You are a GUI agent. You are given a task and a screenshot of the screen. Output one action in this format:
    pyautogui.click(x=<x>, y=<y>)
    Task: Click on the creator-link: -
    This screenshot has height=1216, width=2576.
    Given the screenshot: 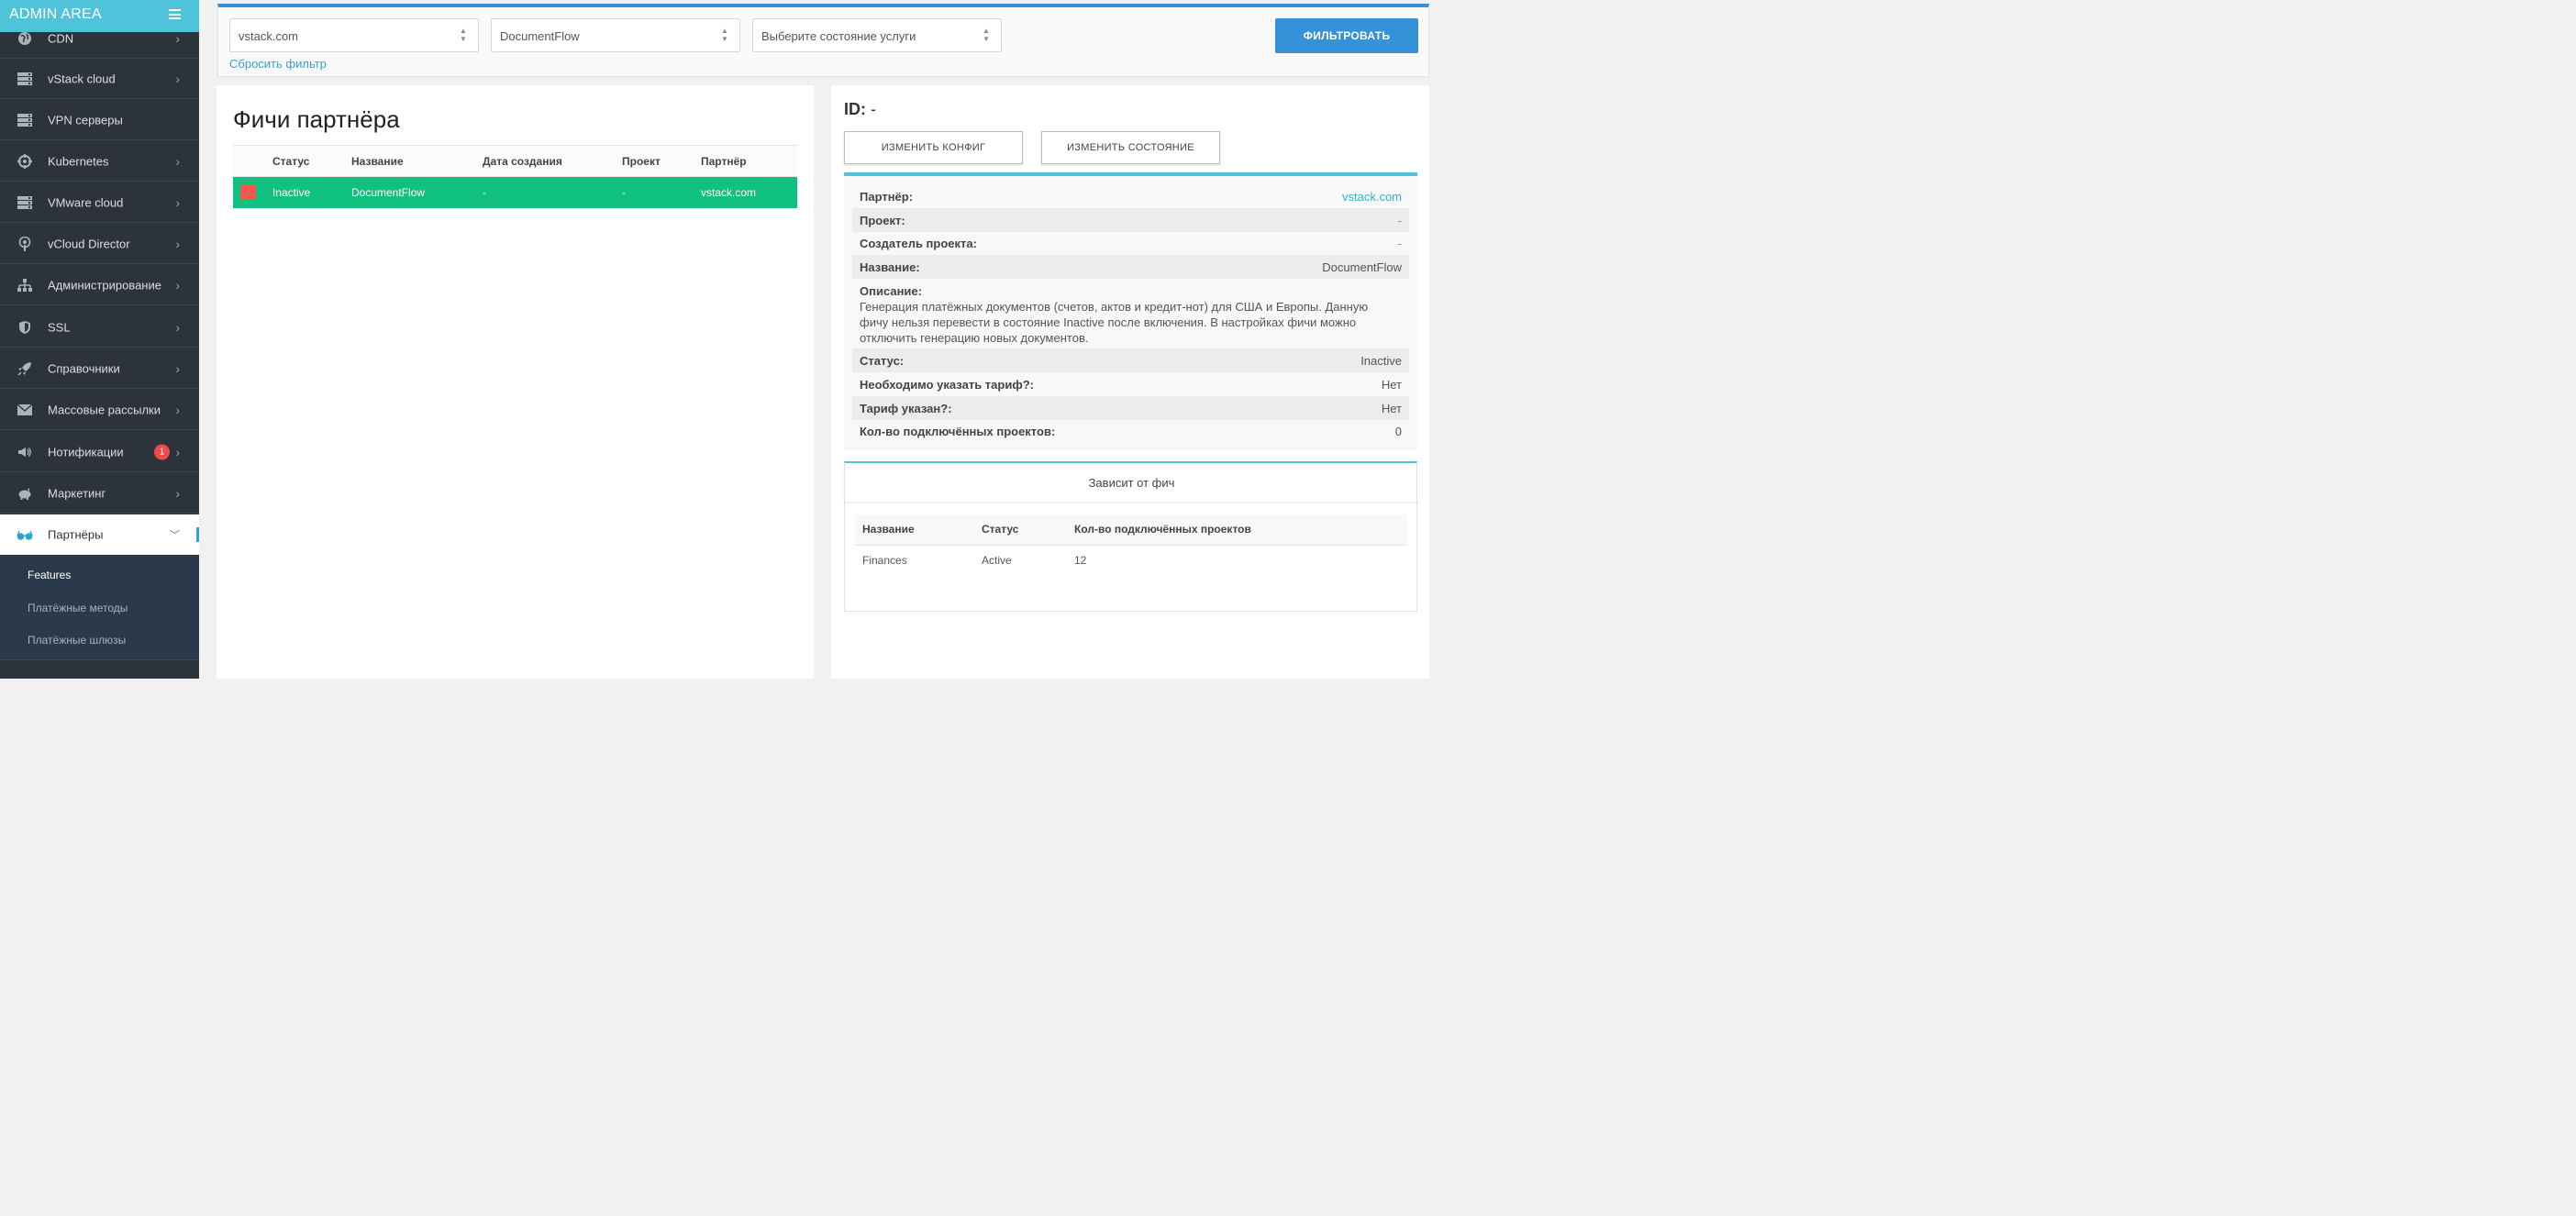 What is the action you would take?
    pyautogui.click(x=1400, y=243)
    